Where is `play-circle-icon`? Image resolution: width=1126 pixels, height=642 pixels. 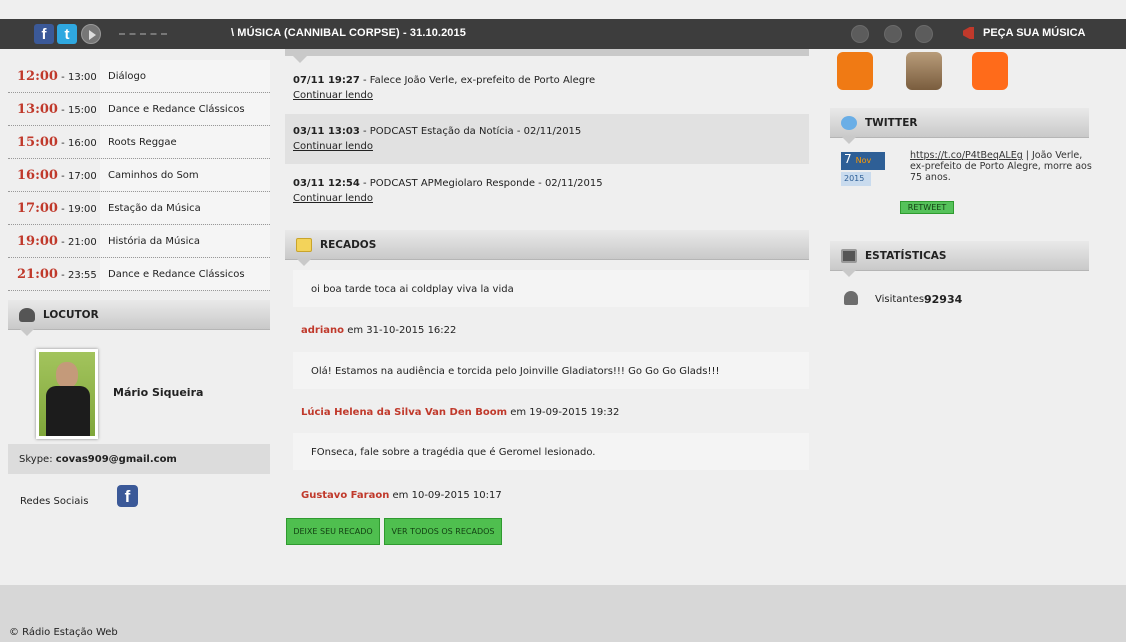
play-circle-icon is located at coordinates (893, 34).